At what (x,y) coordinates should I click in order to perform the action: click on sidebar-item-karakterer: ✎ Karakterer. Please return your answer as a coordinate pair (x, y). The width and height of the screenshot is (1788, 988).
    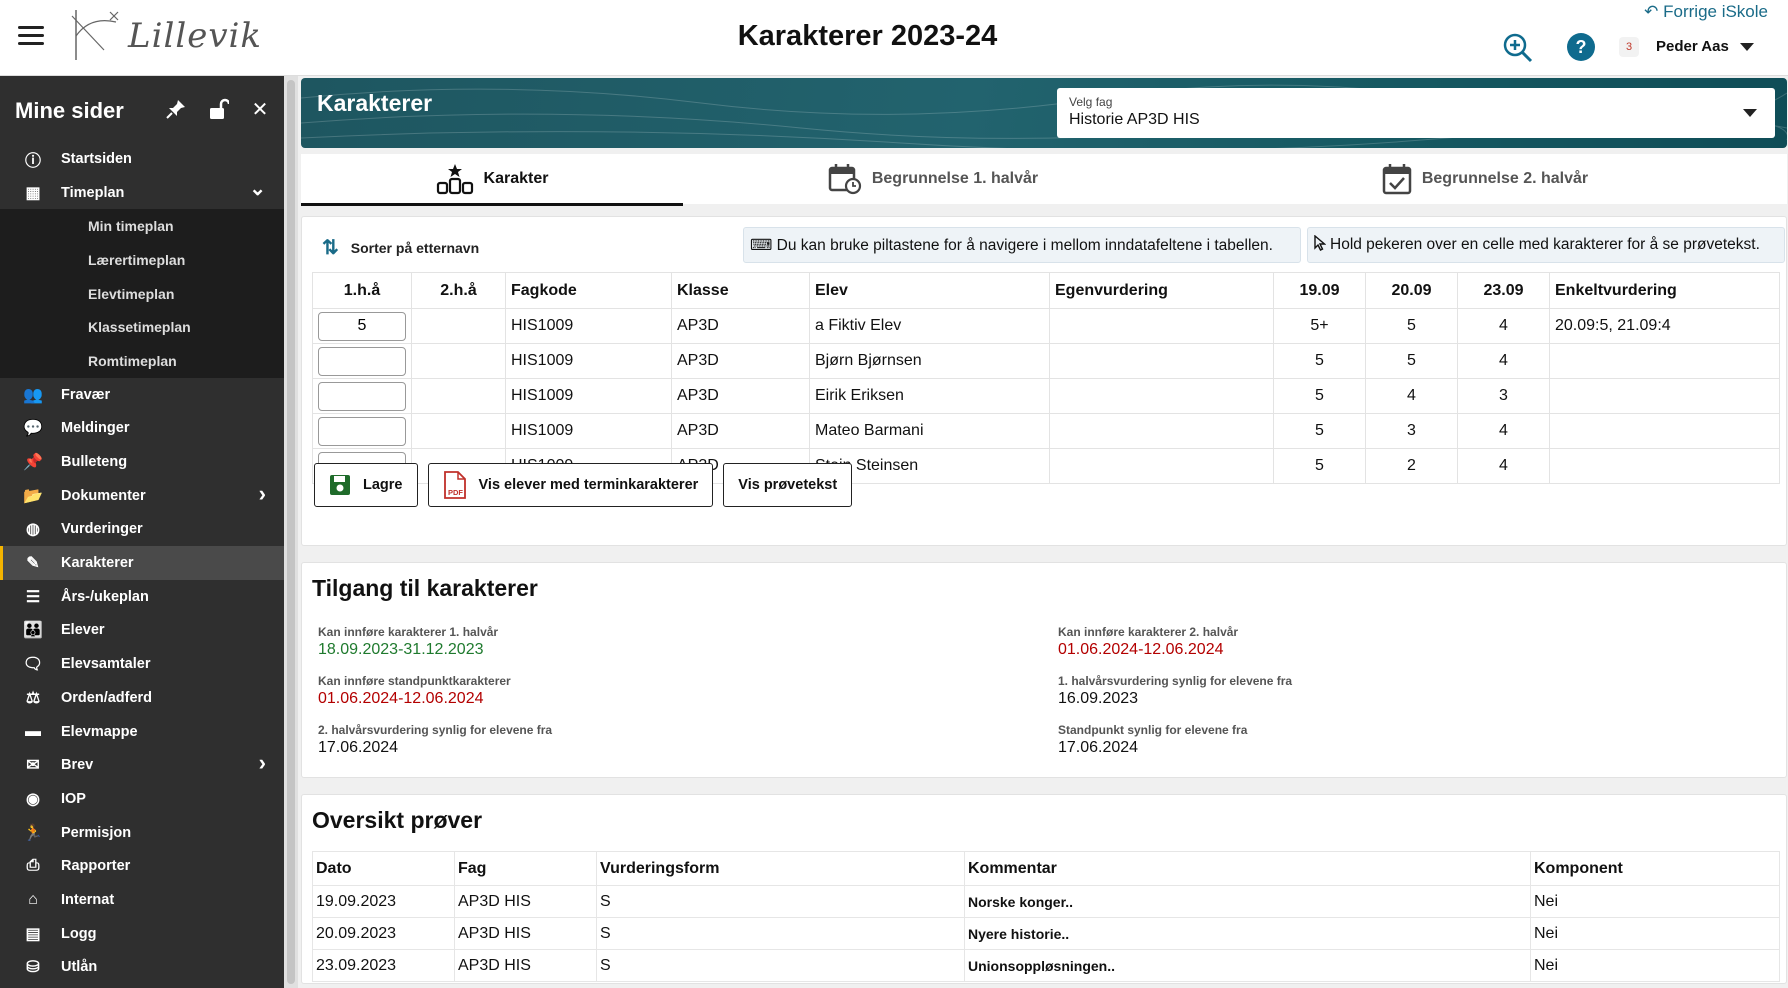
    Looking at the image, I should click on (142, 563).